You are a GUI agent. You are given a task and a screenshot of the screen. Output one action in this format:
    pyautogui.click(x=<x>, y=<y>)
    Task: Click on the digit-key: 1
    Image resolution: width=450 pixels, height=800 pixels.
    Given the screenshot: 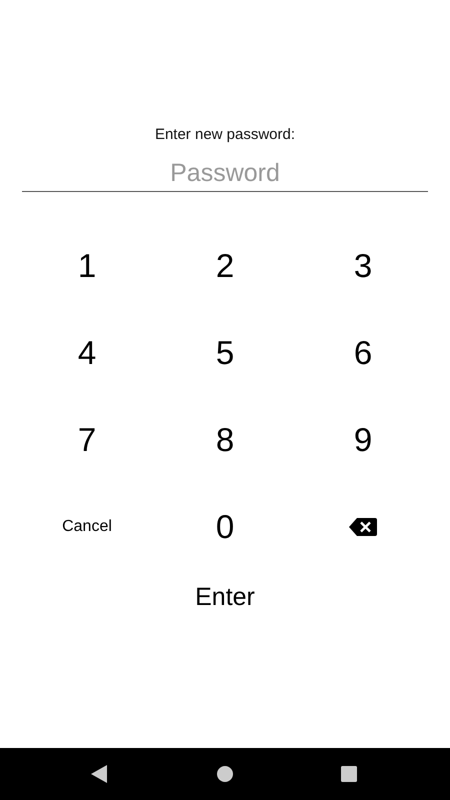 What is the action you would take?
    pyautogui.click(x=87, y=265)
    